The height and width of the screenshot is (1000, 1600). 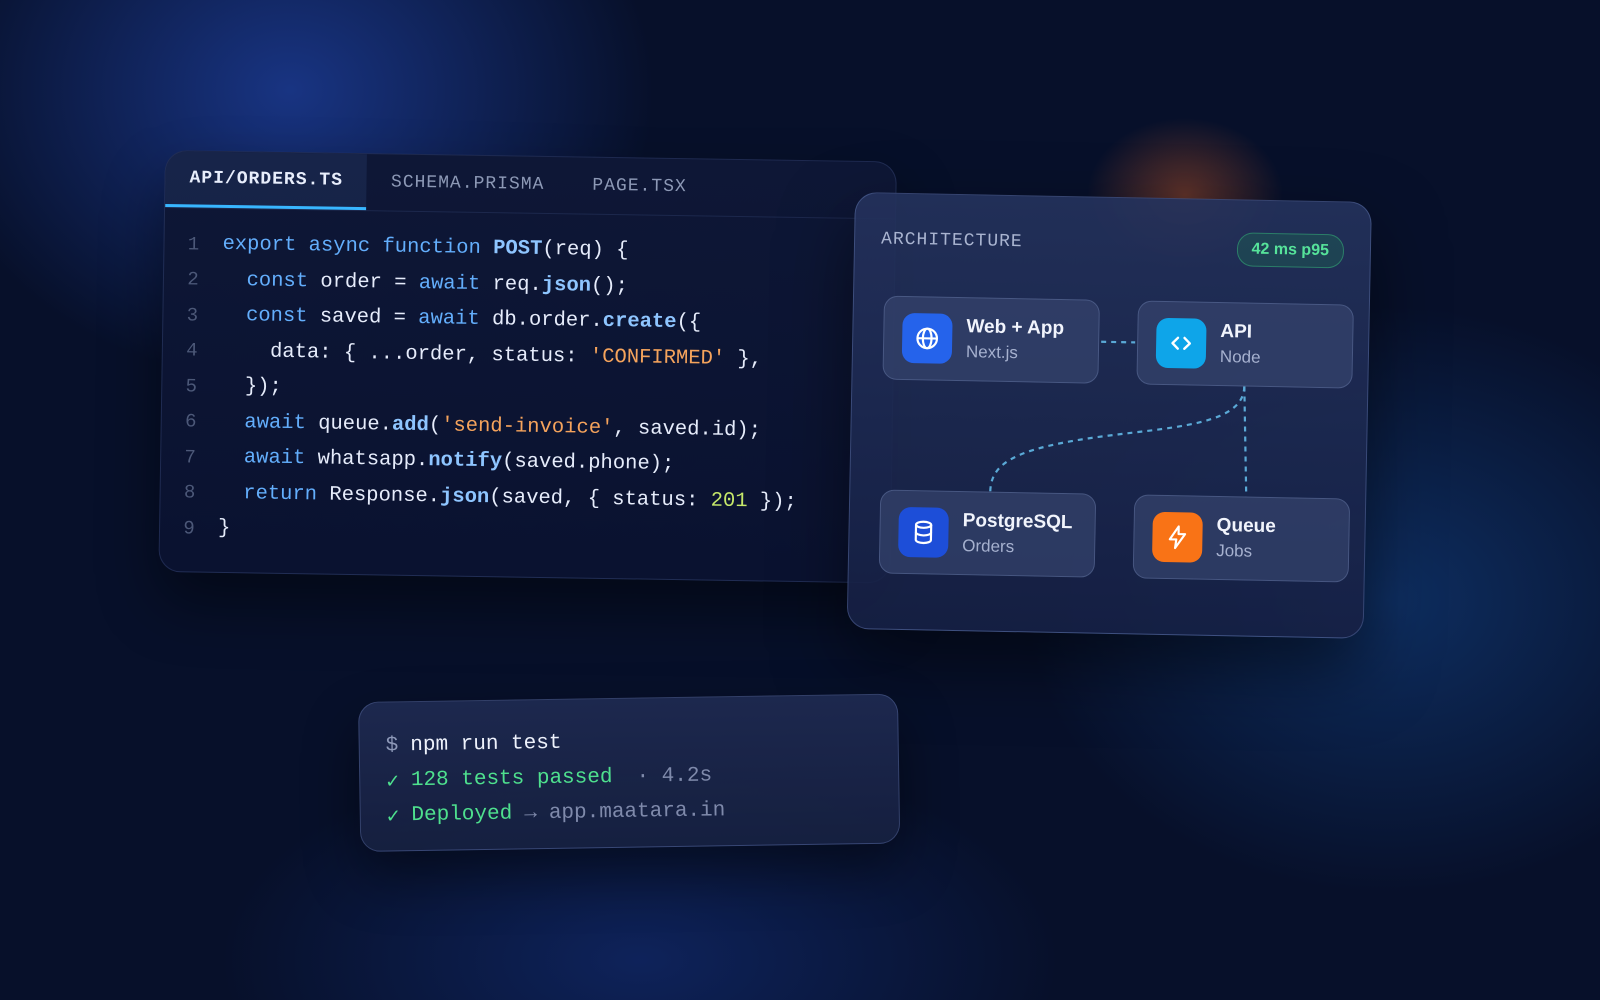 I want to click on code-token: },, so click(x=743, y=359).